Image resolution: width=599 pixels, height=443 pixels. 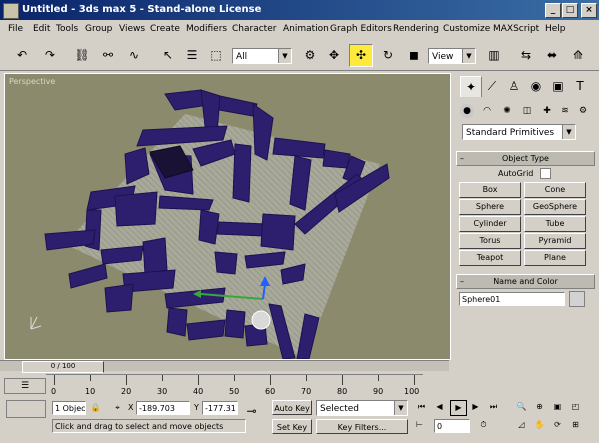 I want to click on tube-button: Tube, so click(x=555, y=224).